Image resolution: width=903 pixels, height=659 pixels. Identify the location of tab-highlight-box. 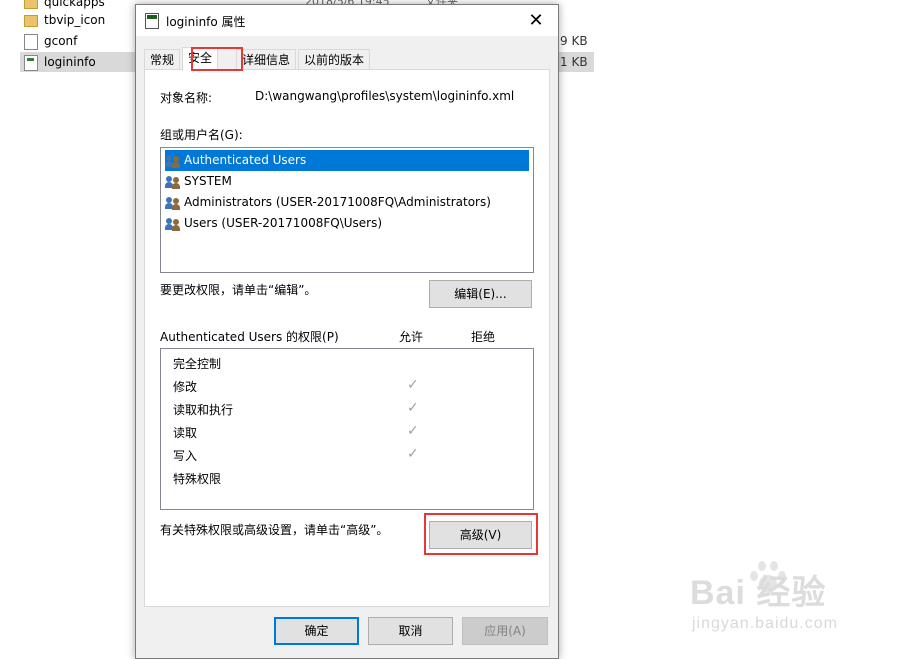
(217, 59).